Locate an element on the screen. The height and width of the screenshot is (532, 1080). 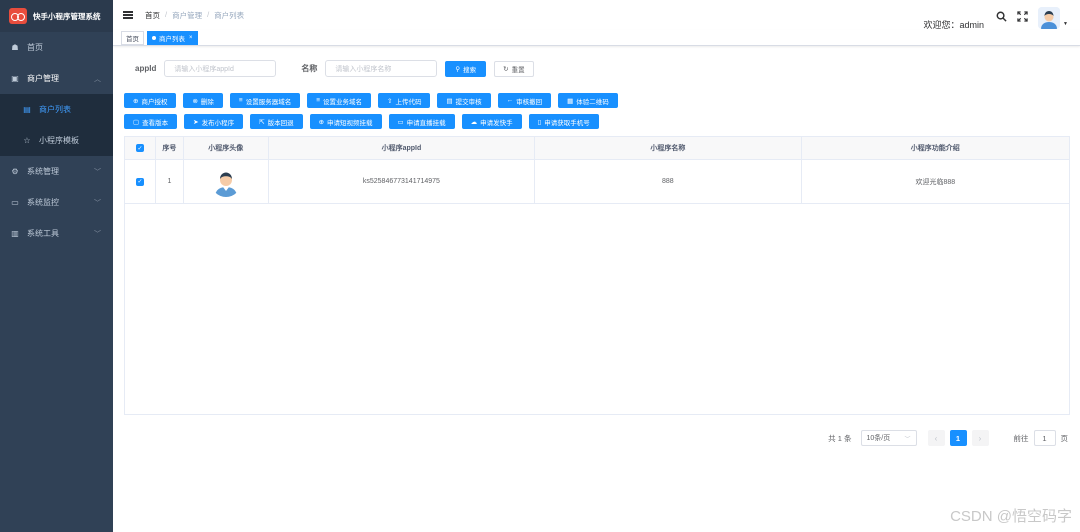
page-suffix: 页 is located at coordinates (1064, 438).